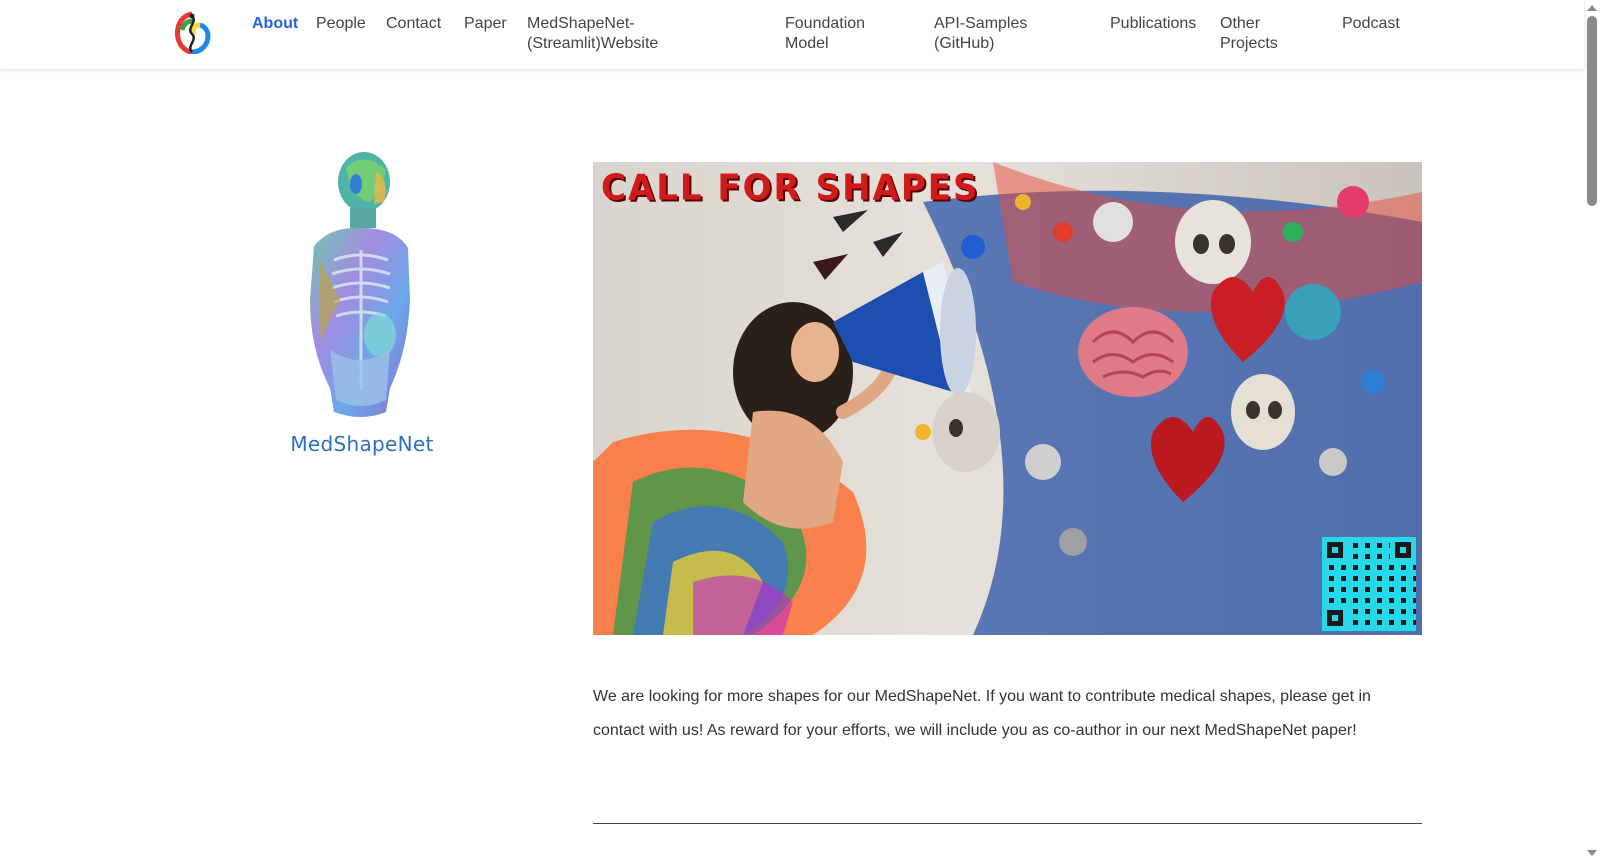 This screenshot has width=1600, height=861. Describe the element at coordinates (192, 32) in the screenshot. I see `medshapenet-logo-icon` at that location.